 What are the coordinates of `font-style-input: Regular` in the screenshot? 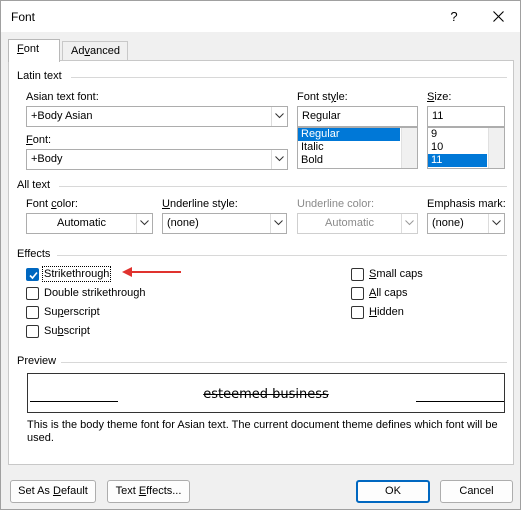 It's located at (357, 116).